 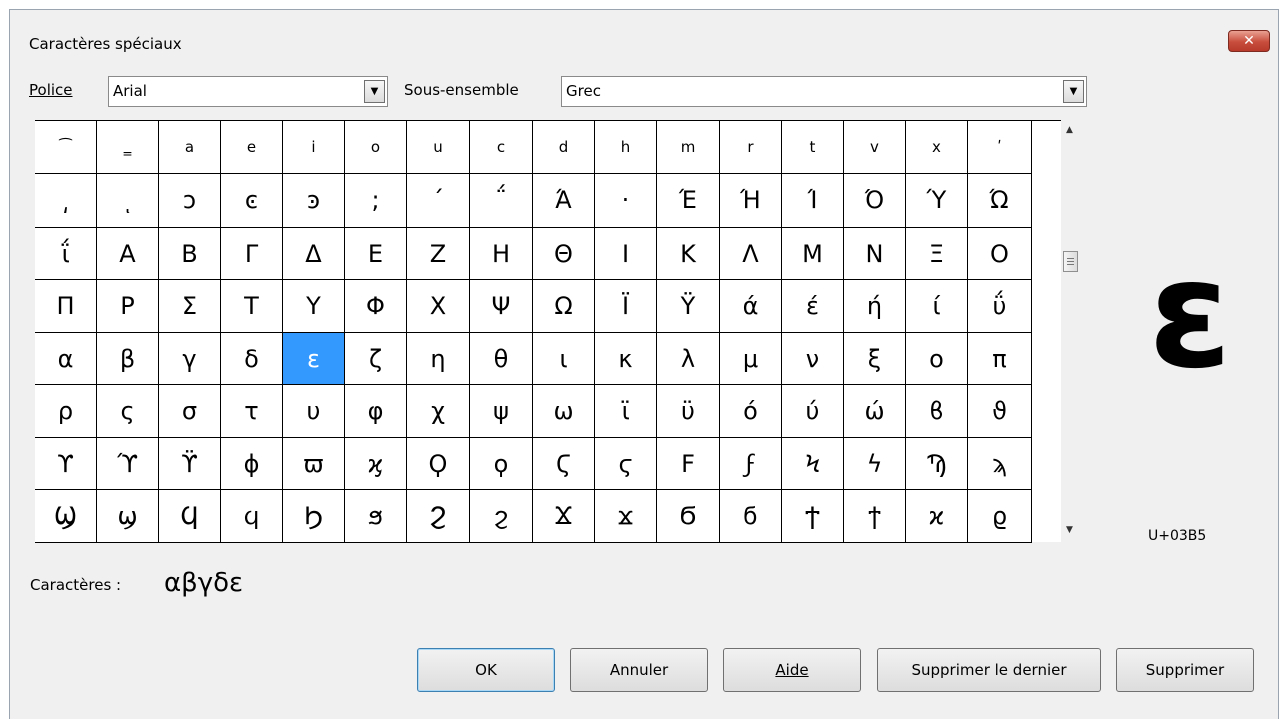 What do you see at coordinates (751, 254) in the screenshot?
I see `char-cell: Λ` at bounding box center [751, 254].